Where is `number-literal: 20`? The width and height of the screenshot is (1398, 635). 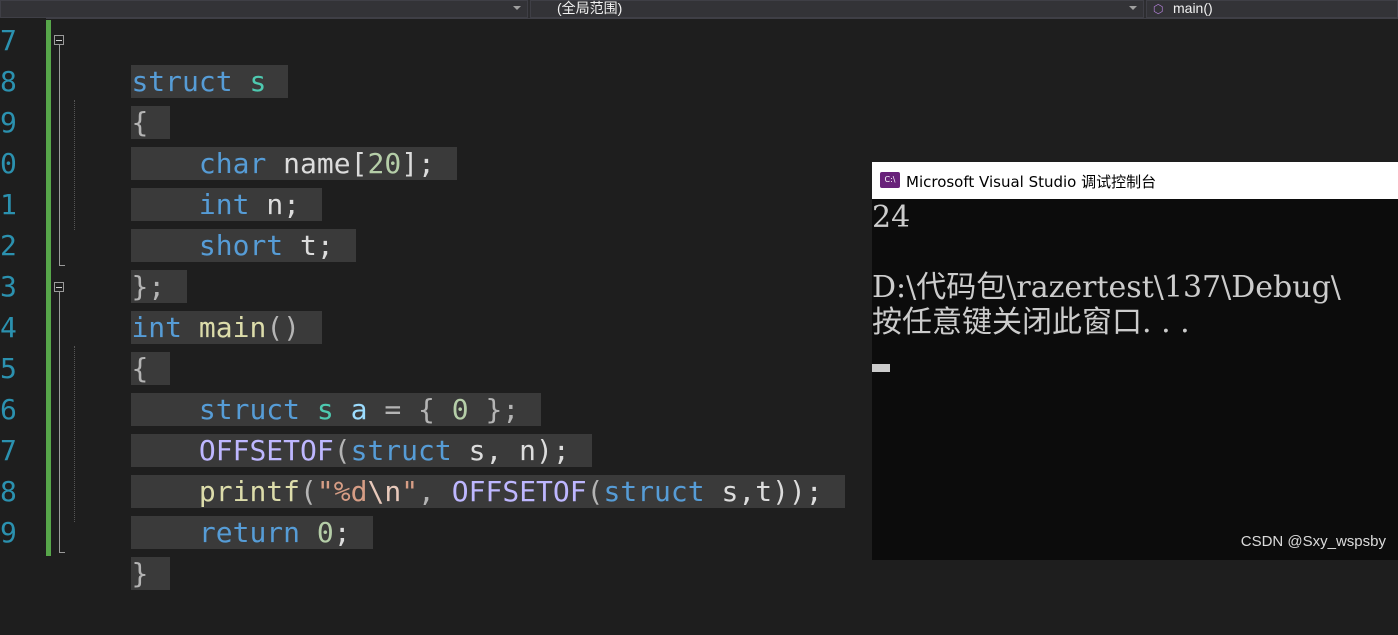
number-literal: 20 is located at coordinates (384, 163).